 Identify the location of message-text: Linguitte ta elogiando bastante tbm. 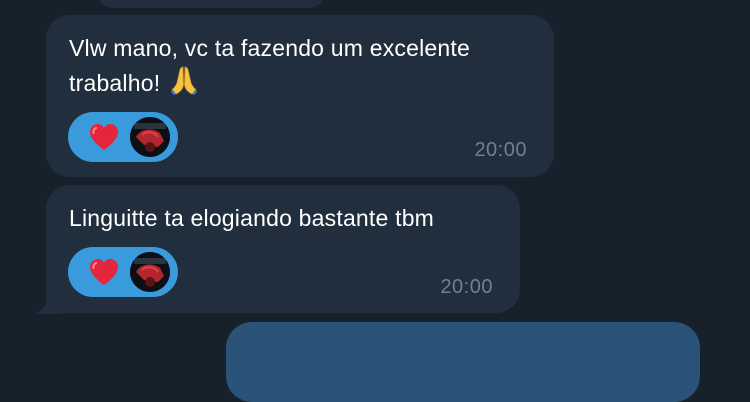
(252, 218).